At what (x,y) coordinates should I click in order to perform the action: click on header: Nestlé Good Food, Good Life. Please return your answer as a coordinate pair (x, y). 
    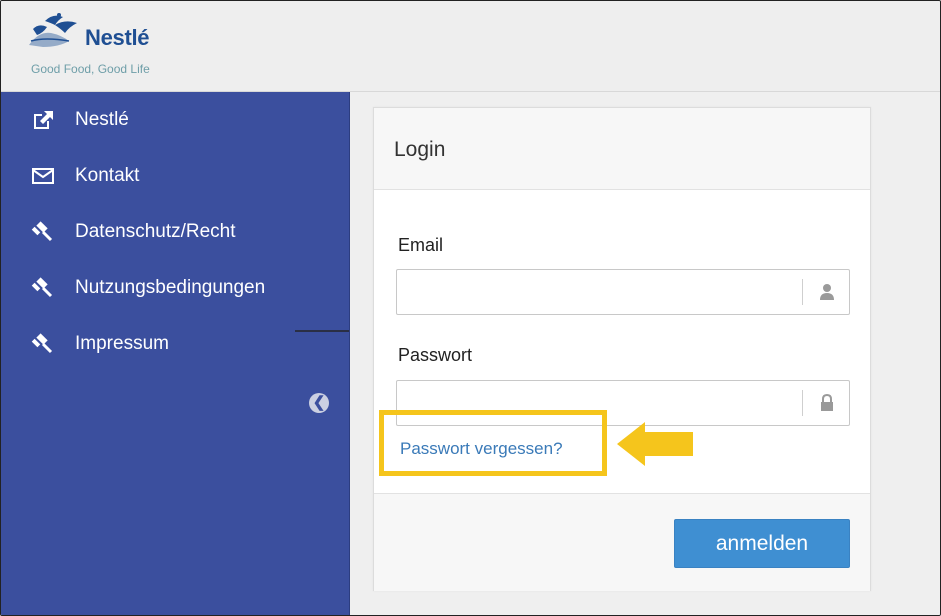
    Looking at the image, I should click on (470, 46).